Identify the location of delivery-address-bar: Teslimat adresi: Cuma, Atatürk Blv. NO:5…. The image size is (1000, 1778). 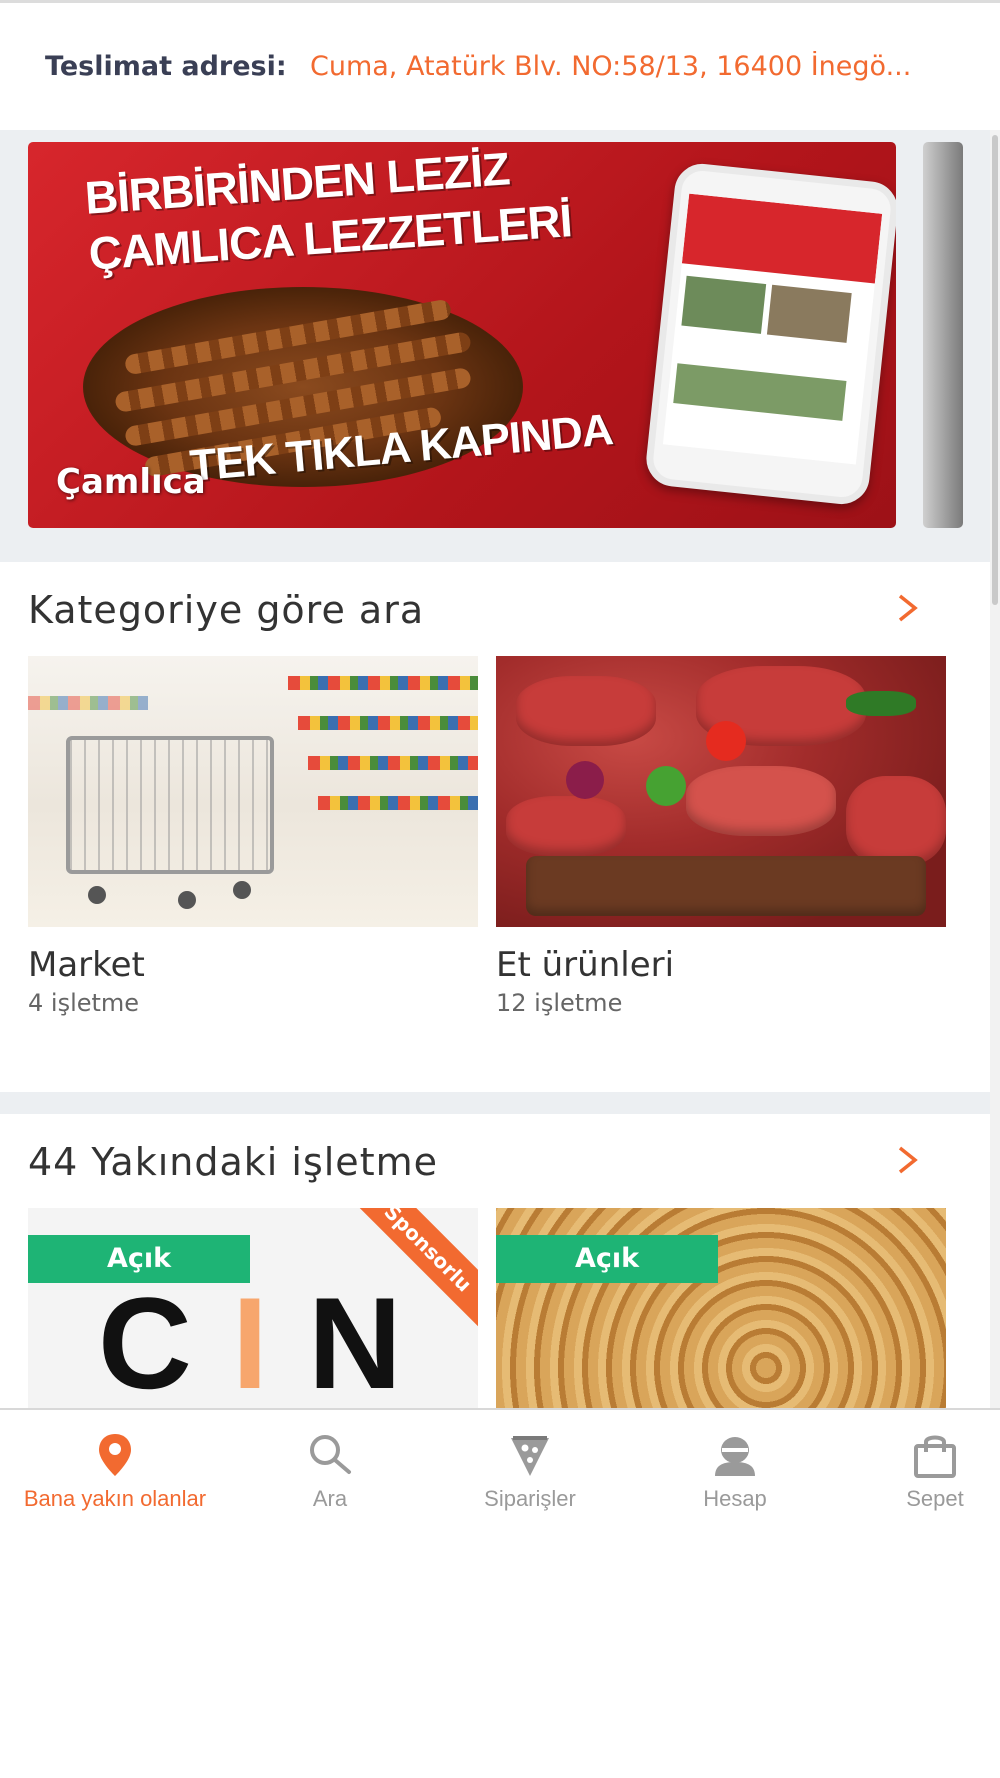
(500, 66).